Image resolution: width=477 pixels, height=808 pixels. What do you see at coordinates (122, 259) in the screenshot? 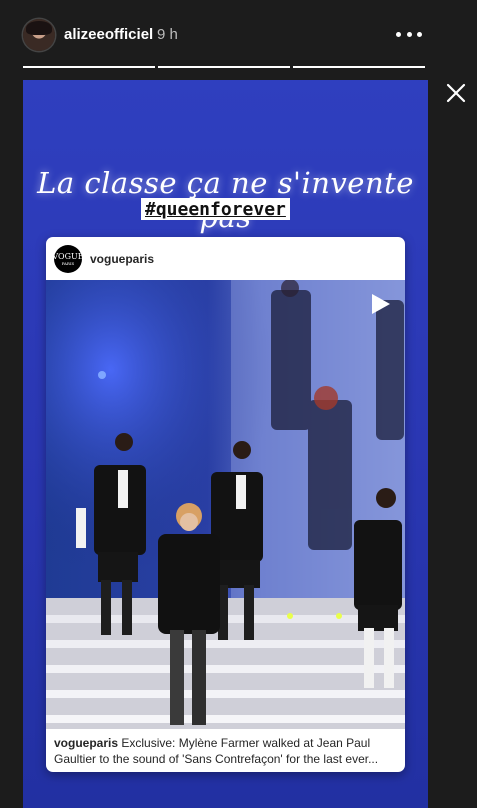
I see `post-username: vogueparis` at bounding box center [122, 259].